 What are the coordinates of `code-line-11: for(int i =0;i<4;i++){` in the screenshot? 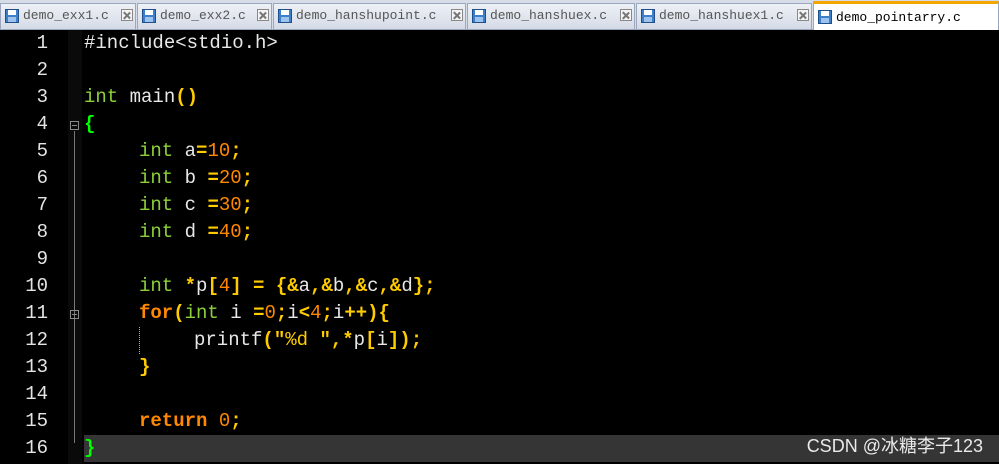 It's located at (264, 313).